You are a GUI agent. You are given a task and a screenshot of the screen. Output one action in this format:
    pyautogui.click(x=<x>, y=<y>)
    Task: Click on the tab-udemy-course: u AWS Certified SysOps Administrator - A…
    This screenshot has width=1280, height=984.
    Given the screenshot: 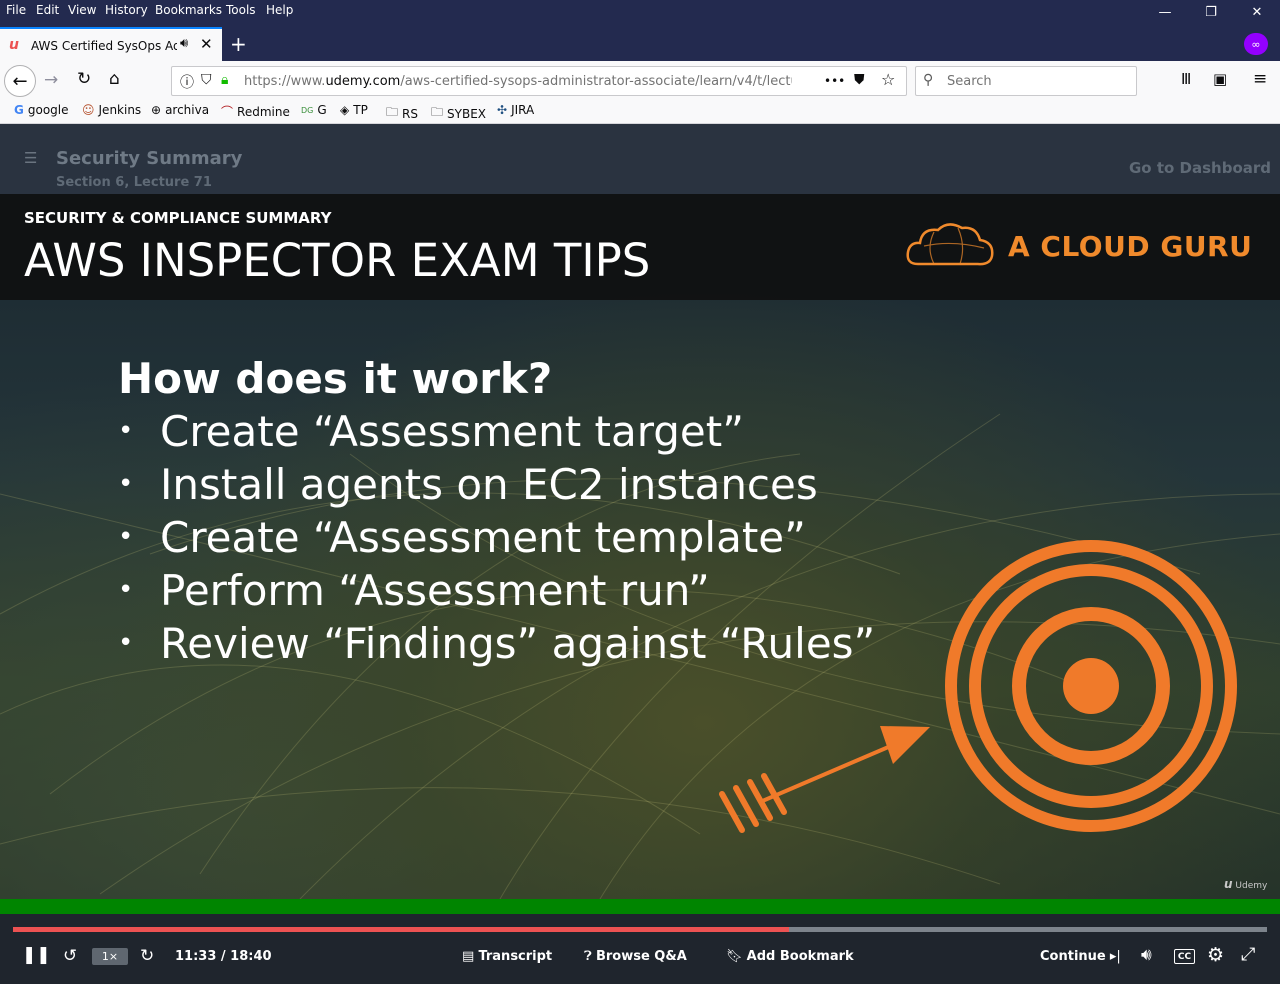 What is the action you would take?
    pyautogui.click(x=111, y=44)
    